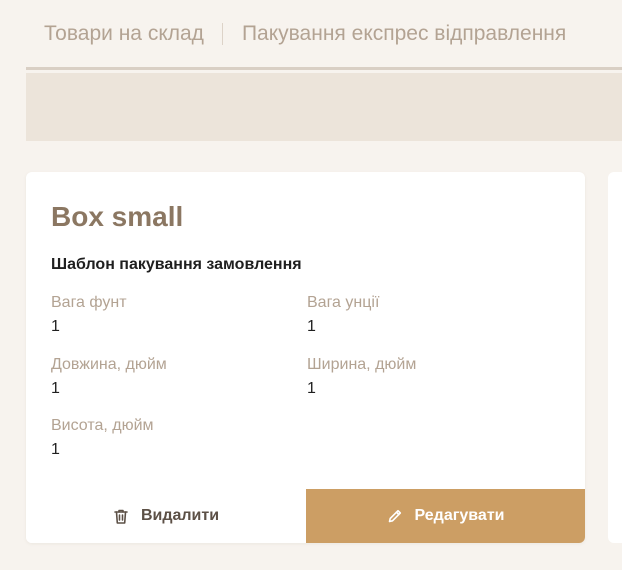 The height and width of the screenshot is (570, 622). Describe the element at coordinates (180, 515) in the screenshot. I see `delete-button-label: Видалити` at that location.